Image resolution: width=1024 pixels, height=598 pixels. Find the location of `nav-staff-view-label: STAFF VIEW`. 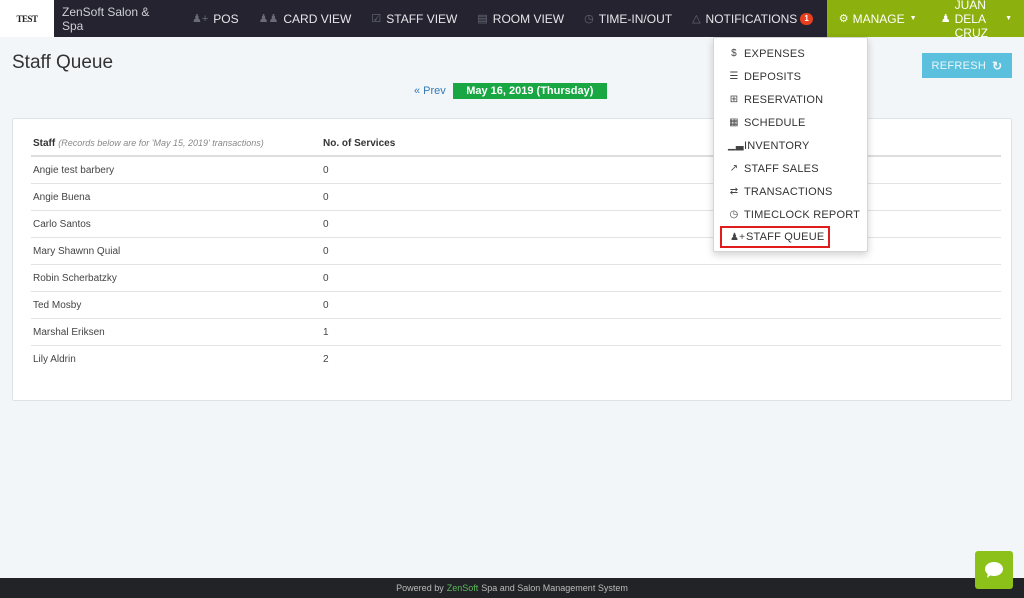

nav-staff-view-label: STAFF VIEW is located at coordinates (422, 18).